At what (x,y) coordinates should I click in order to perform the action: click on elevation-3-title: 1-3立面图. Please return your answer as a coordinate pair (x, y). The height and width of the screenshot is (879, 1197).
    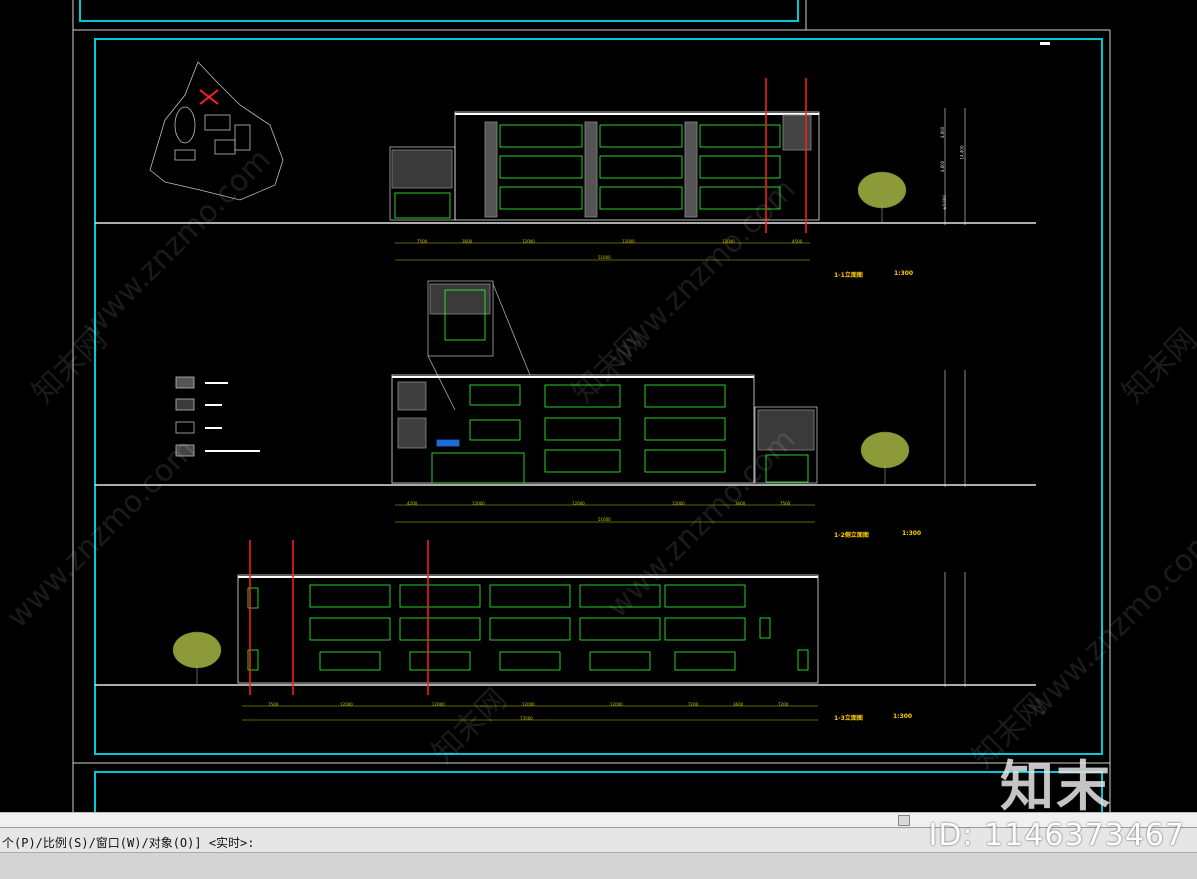
    Looking at the image, I should click on (848, 718).